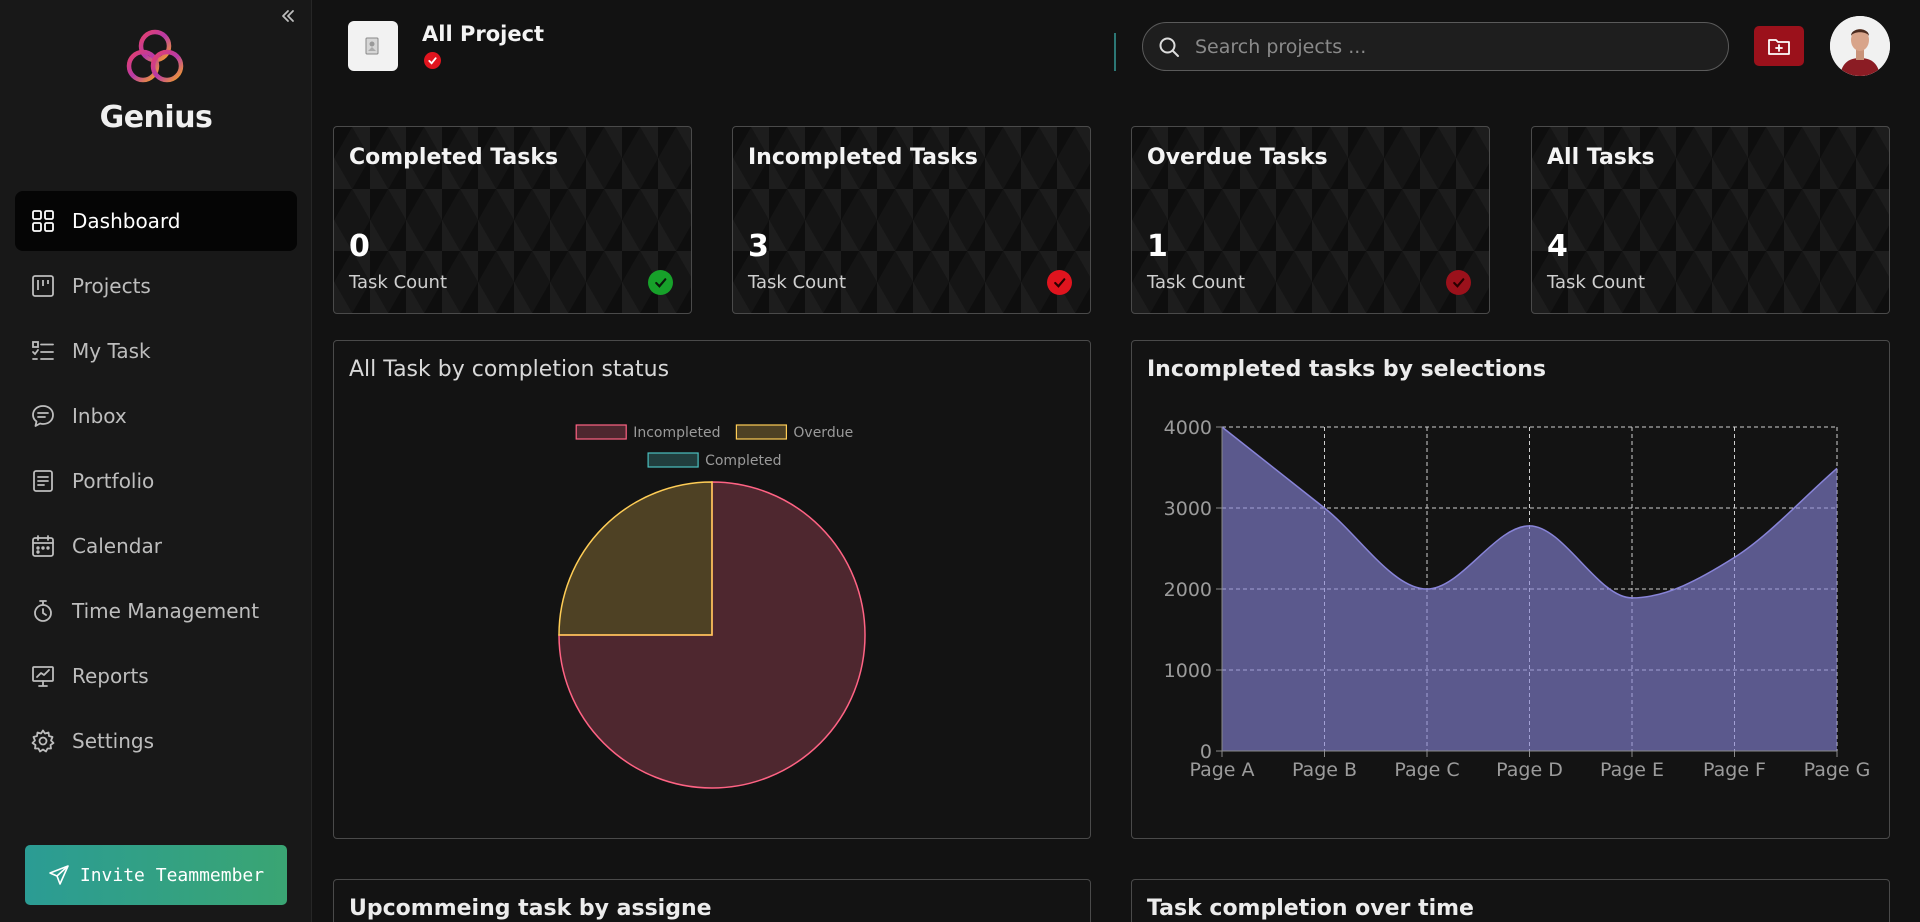 The width and height of the screenshot is (1920, 922). Describe the element at coordinates (1710, 220) in the screenshot. I see `all-tasks-card: All Tasks 4 Task Count` at that location.